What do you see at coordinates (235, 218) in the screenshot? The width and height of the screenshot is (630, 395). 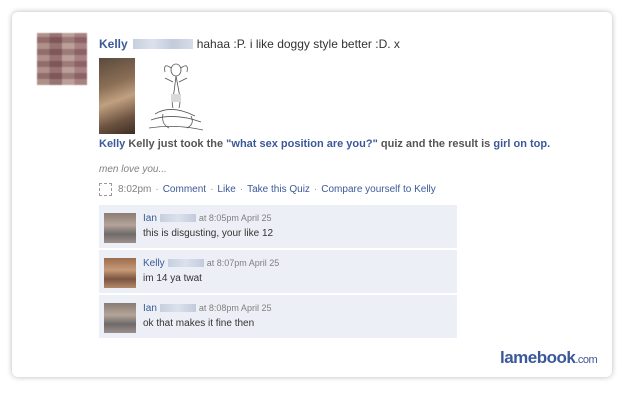 I see `comment-time: at 8:05pm April 25` at bounding box center [235, 218].